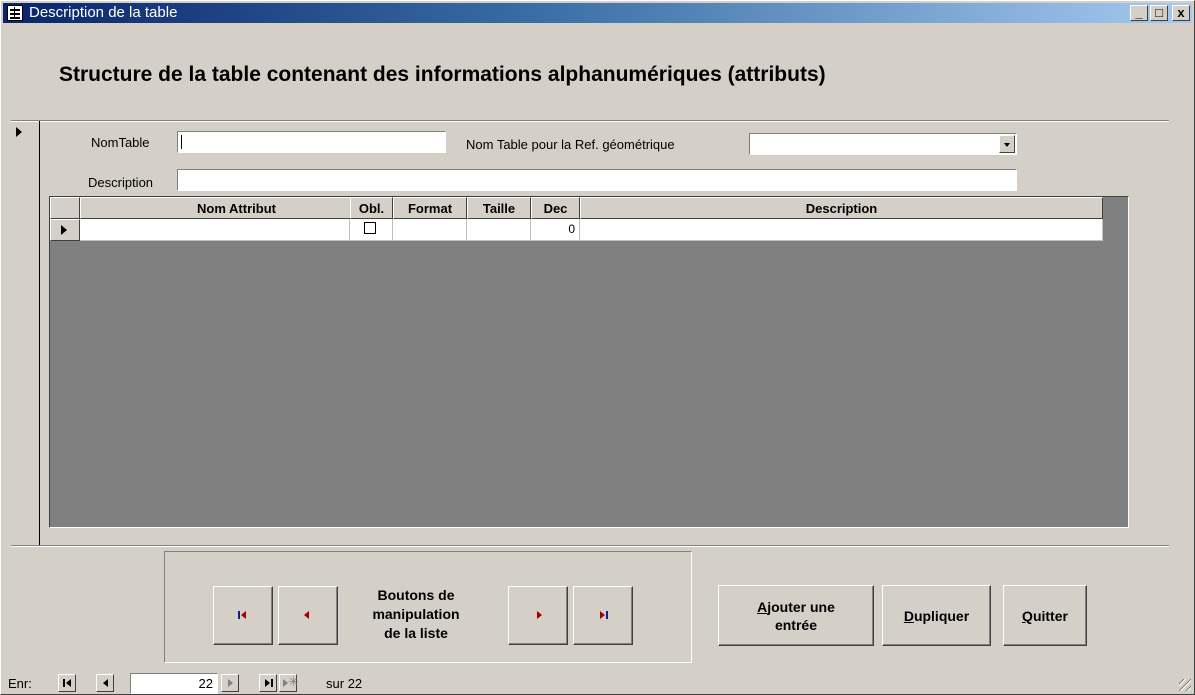 The height and width of the screenshot is (695, 1195). I want to click on column-header-description: Description, so click(841, 208).